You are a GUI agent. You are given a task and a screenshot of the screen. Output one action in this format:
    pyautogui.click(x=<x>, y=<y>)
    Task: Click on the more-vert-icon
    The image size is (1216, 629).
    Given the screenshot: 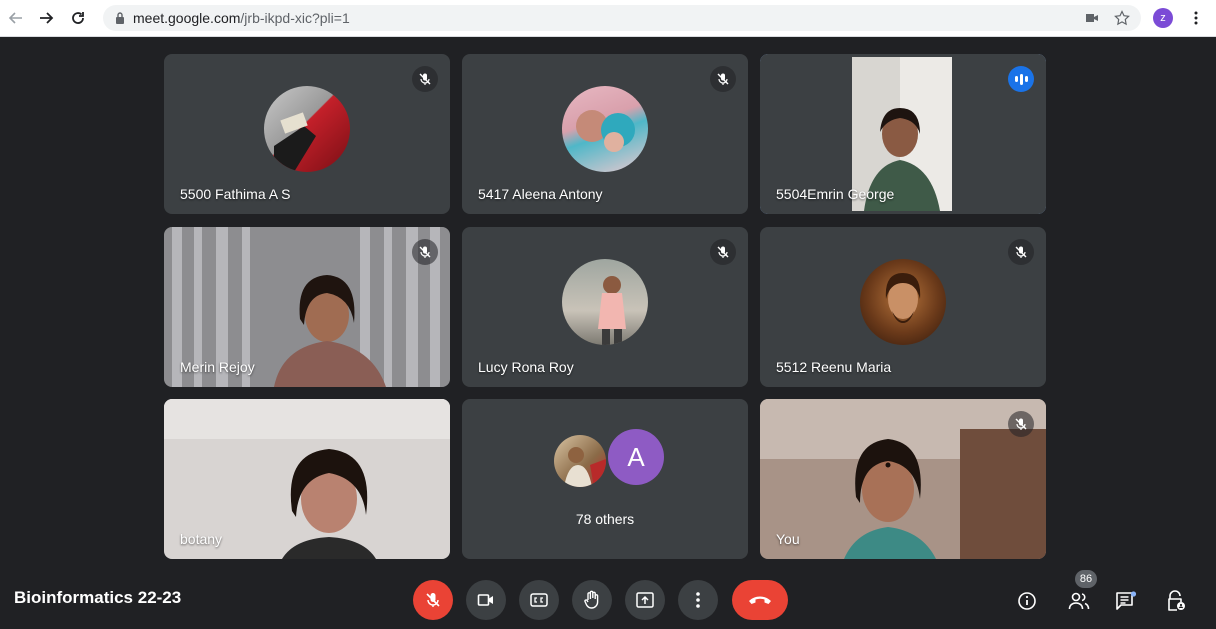 What is the action you would take?
    pyautogui.click(x=698, y=600)
    